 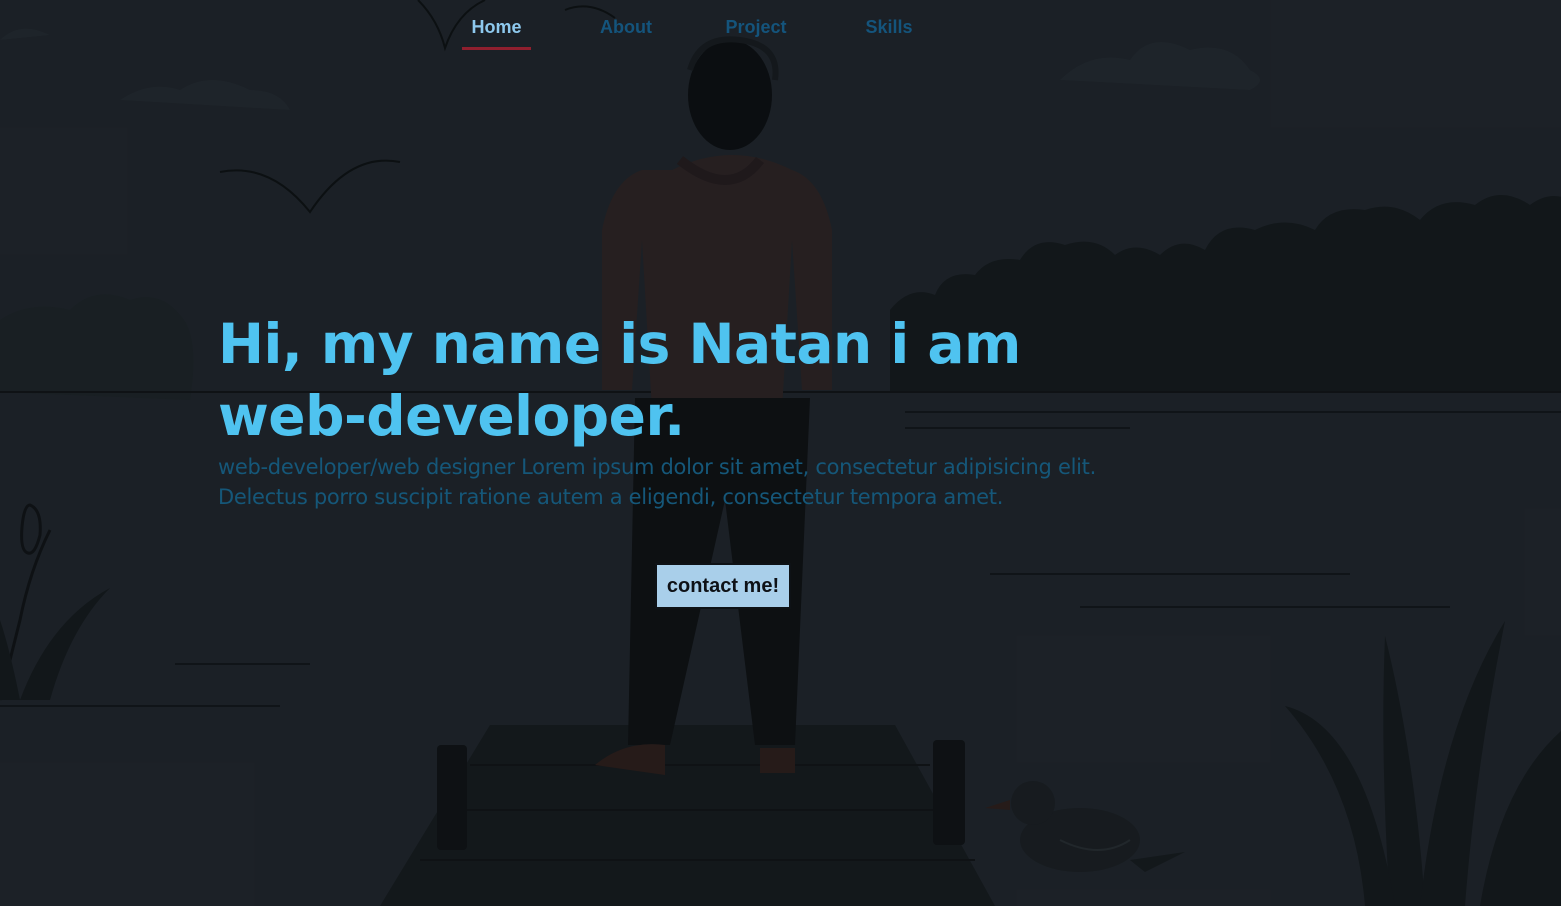 I want to click on nav-item-project: Project, so click(x=756, y=25).